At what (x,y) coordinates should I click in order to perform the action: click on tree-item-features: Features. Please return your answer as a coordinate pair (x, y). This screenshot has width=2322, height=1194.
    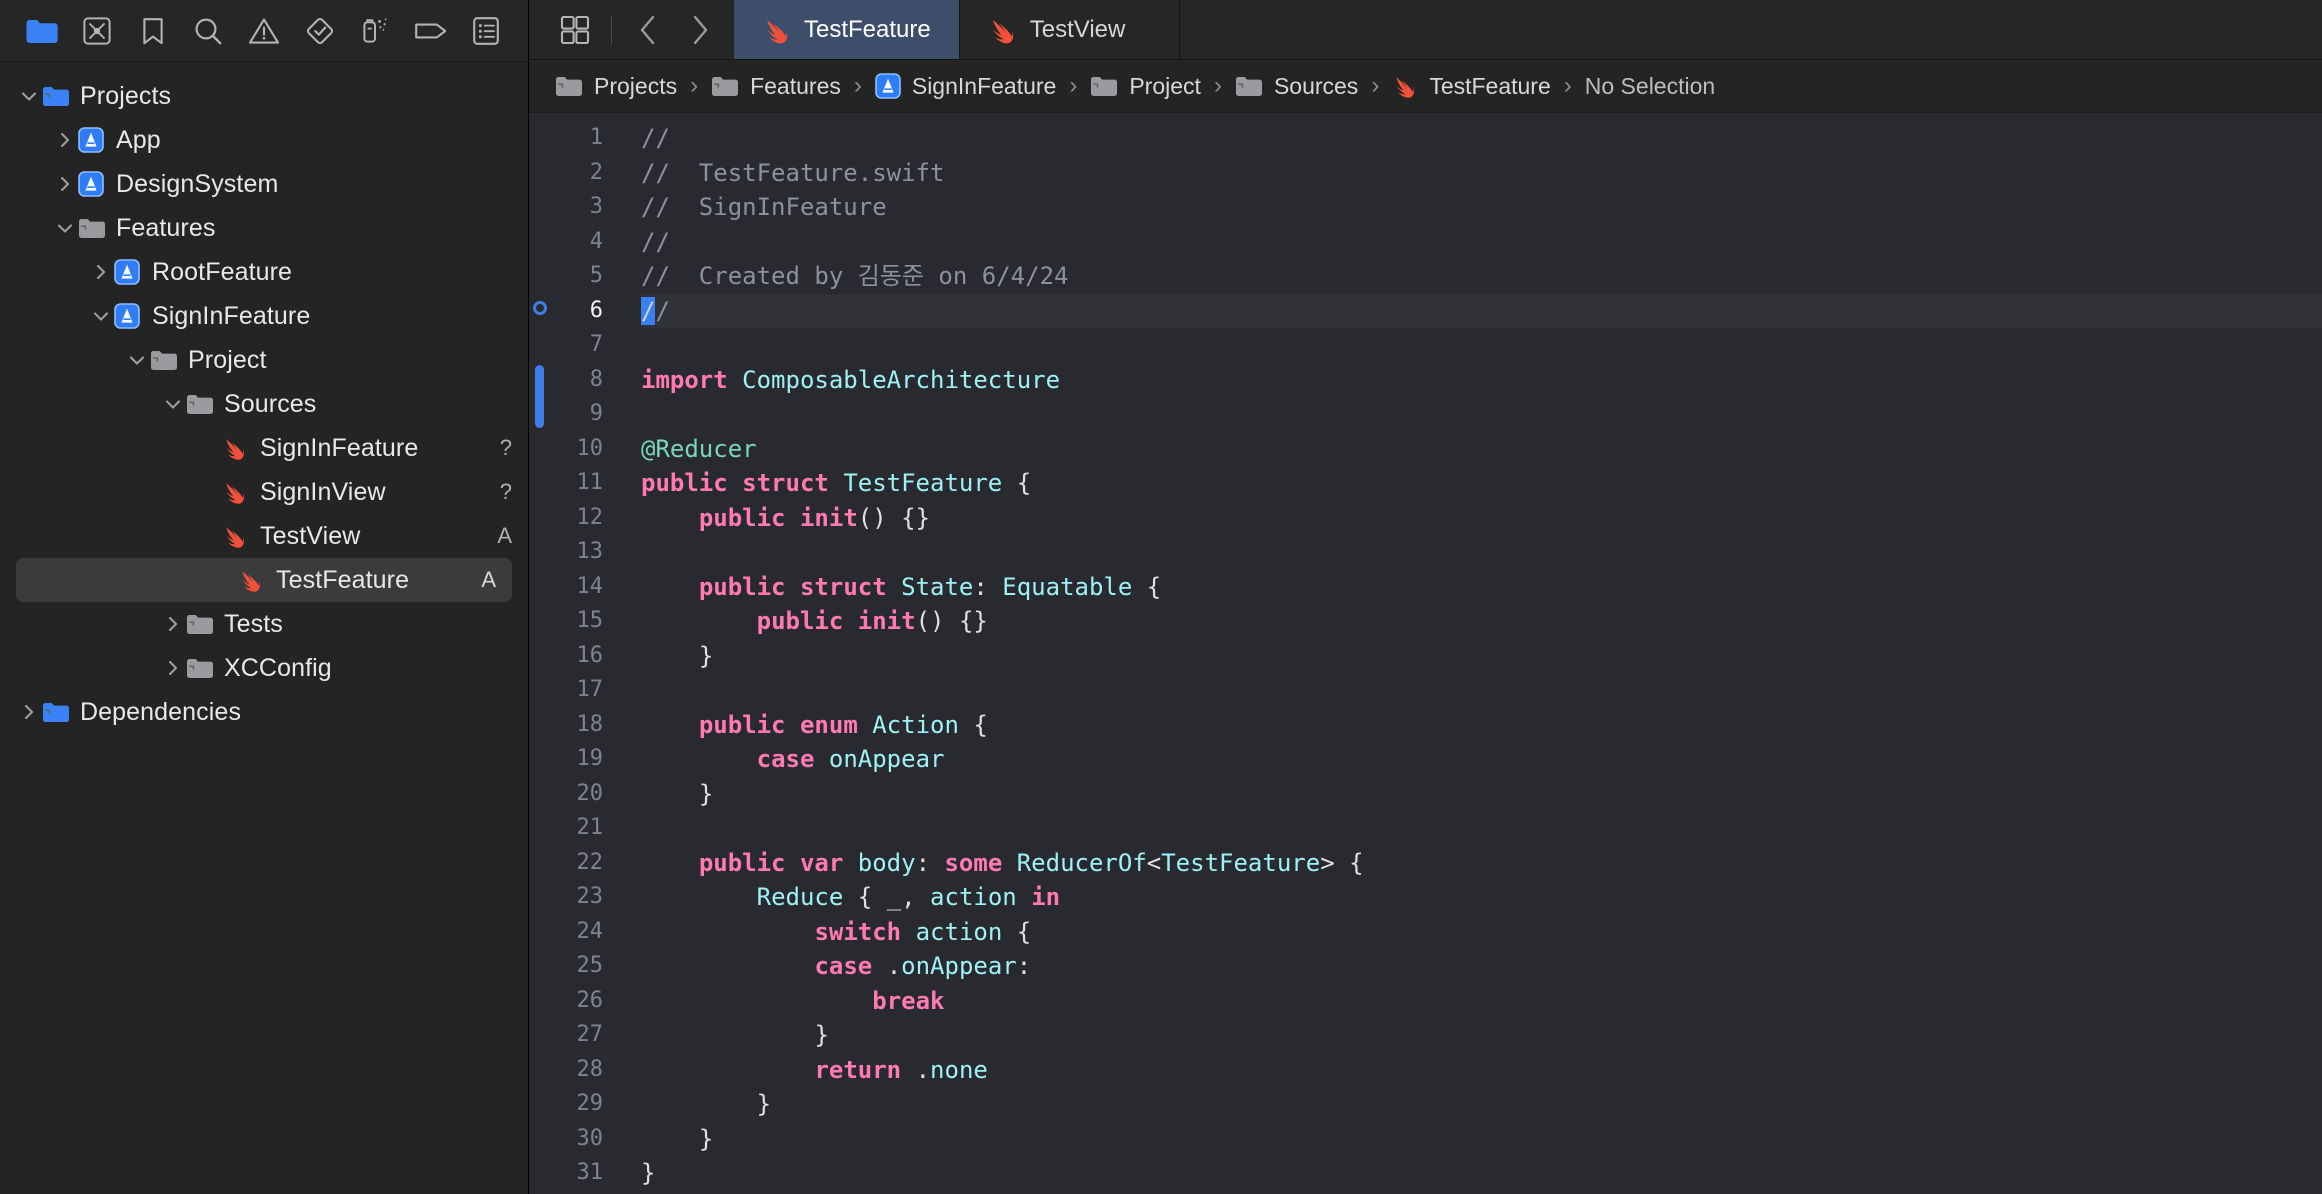
    Looking at the image, I should click on (264, 228).